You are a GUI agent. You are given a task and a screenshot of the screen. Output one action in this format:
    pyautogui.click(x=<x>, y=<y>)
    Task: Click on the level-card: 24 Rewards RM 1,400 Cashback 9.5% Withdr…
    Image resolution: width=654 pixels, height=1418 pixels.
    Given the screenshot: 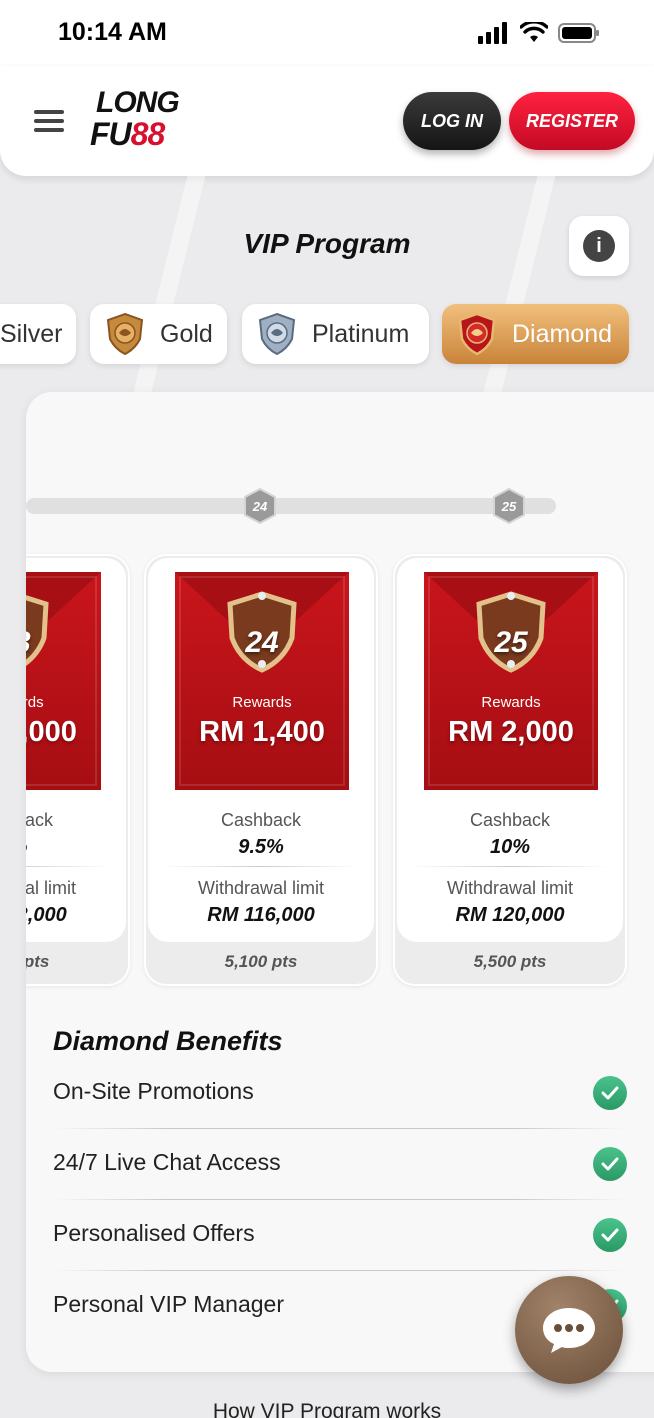 What is the action you would take?
    pyautogui.click(x=261, y=770)
    